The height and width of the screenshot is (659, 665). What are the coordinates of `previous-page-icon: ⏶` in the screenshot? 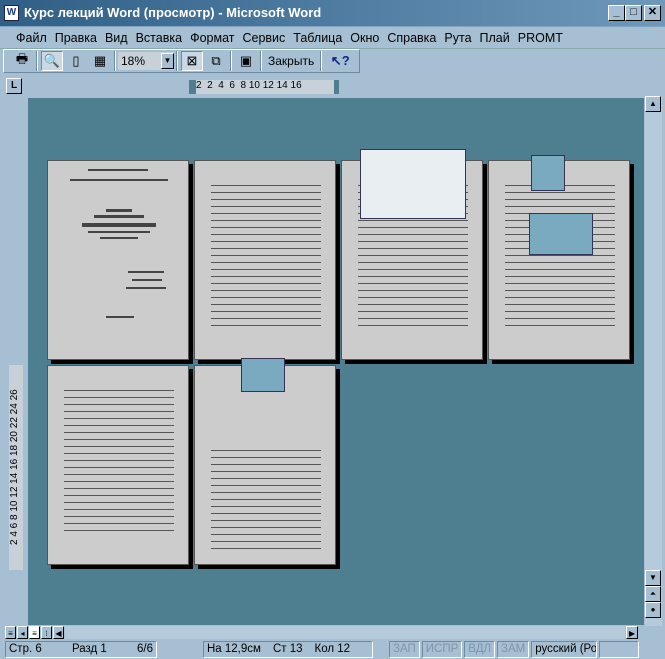 It's located at (653, 594).